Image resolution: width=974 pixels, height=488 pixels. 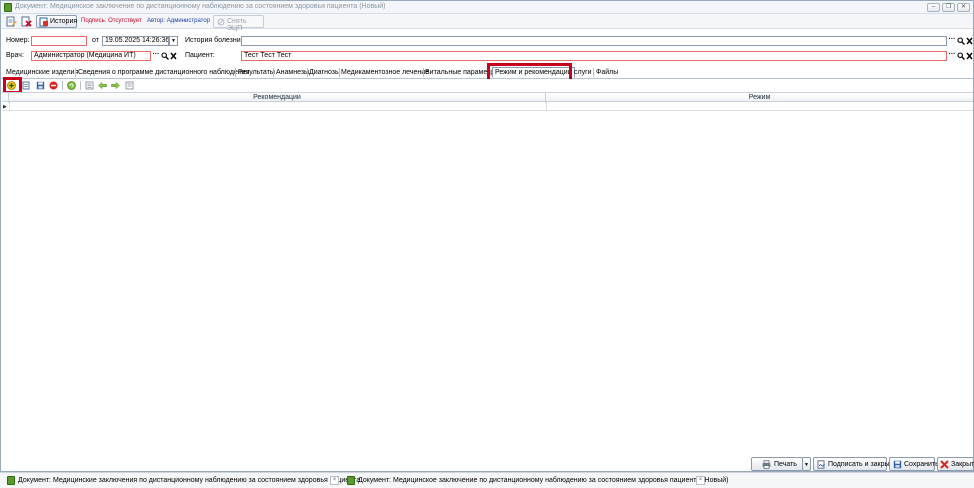 I want to click on recommendations-grid: Рекомендации Режим ▶, so click(x=487, y=101).